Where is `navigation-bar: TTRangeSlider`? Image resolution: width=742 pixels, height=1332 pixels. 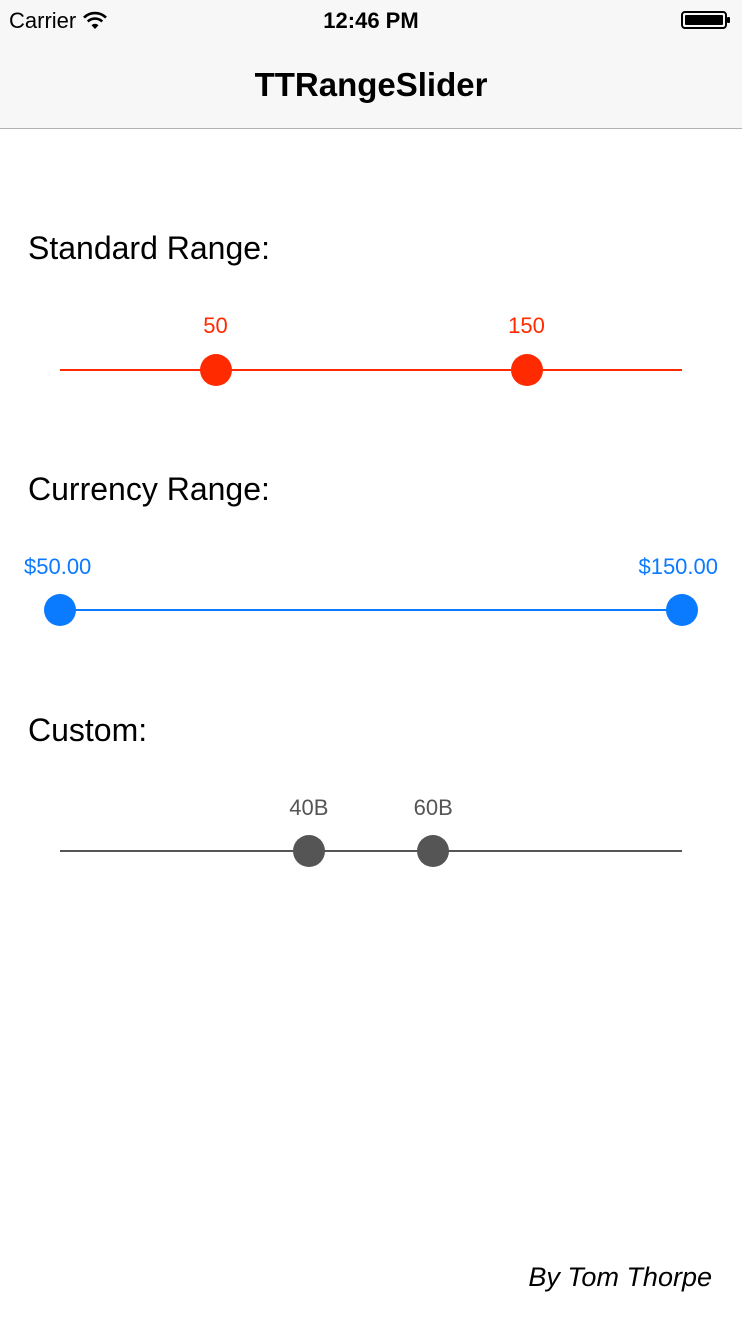
navigation-bar: TTRangeSlider is located at coordinates (371, 84).